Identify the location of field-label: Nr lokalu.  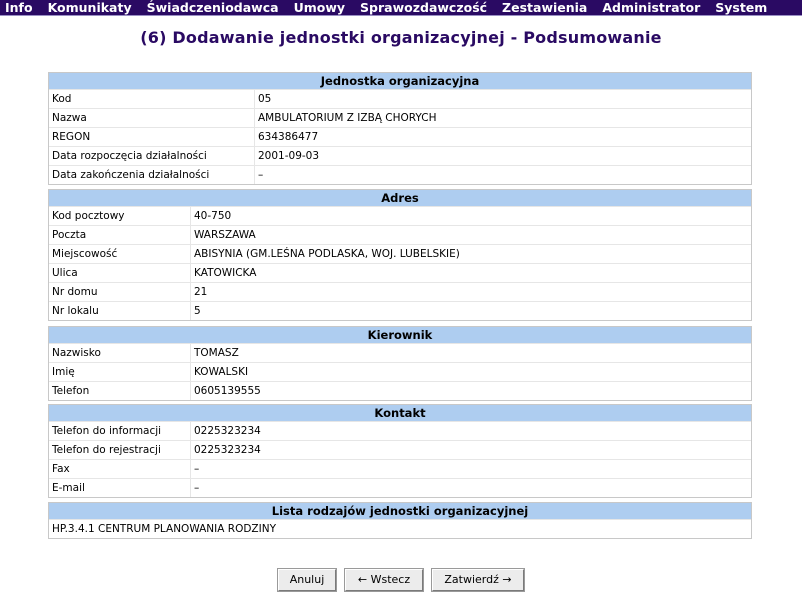
(119, 311).